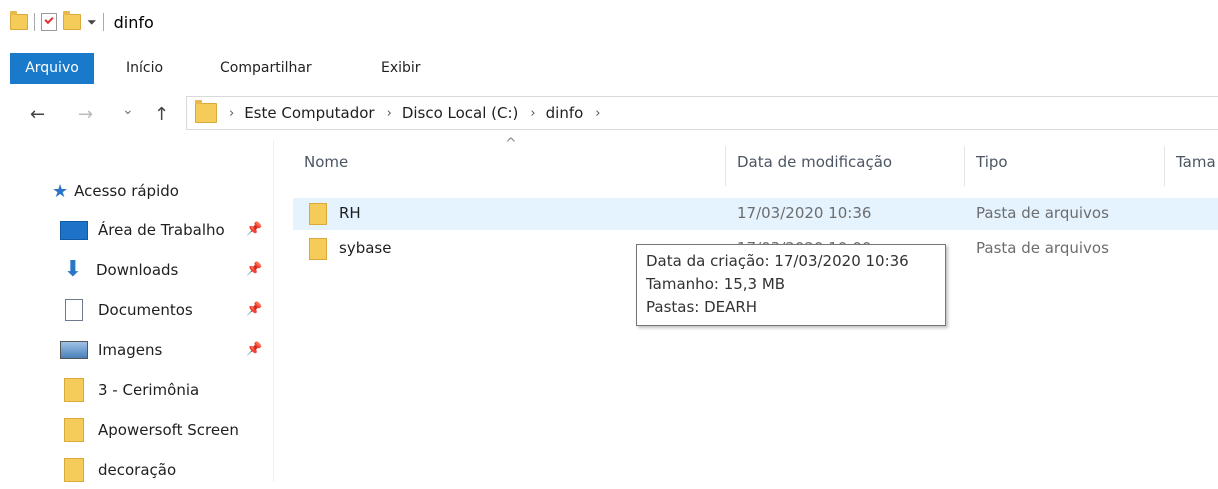 The image size is (1218, 489). What do you see at coordinates (716, 284) in the screenshot?
I see `tooltip-size: Tamanho: 15,3 MB` at bounding box center [716, 284].